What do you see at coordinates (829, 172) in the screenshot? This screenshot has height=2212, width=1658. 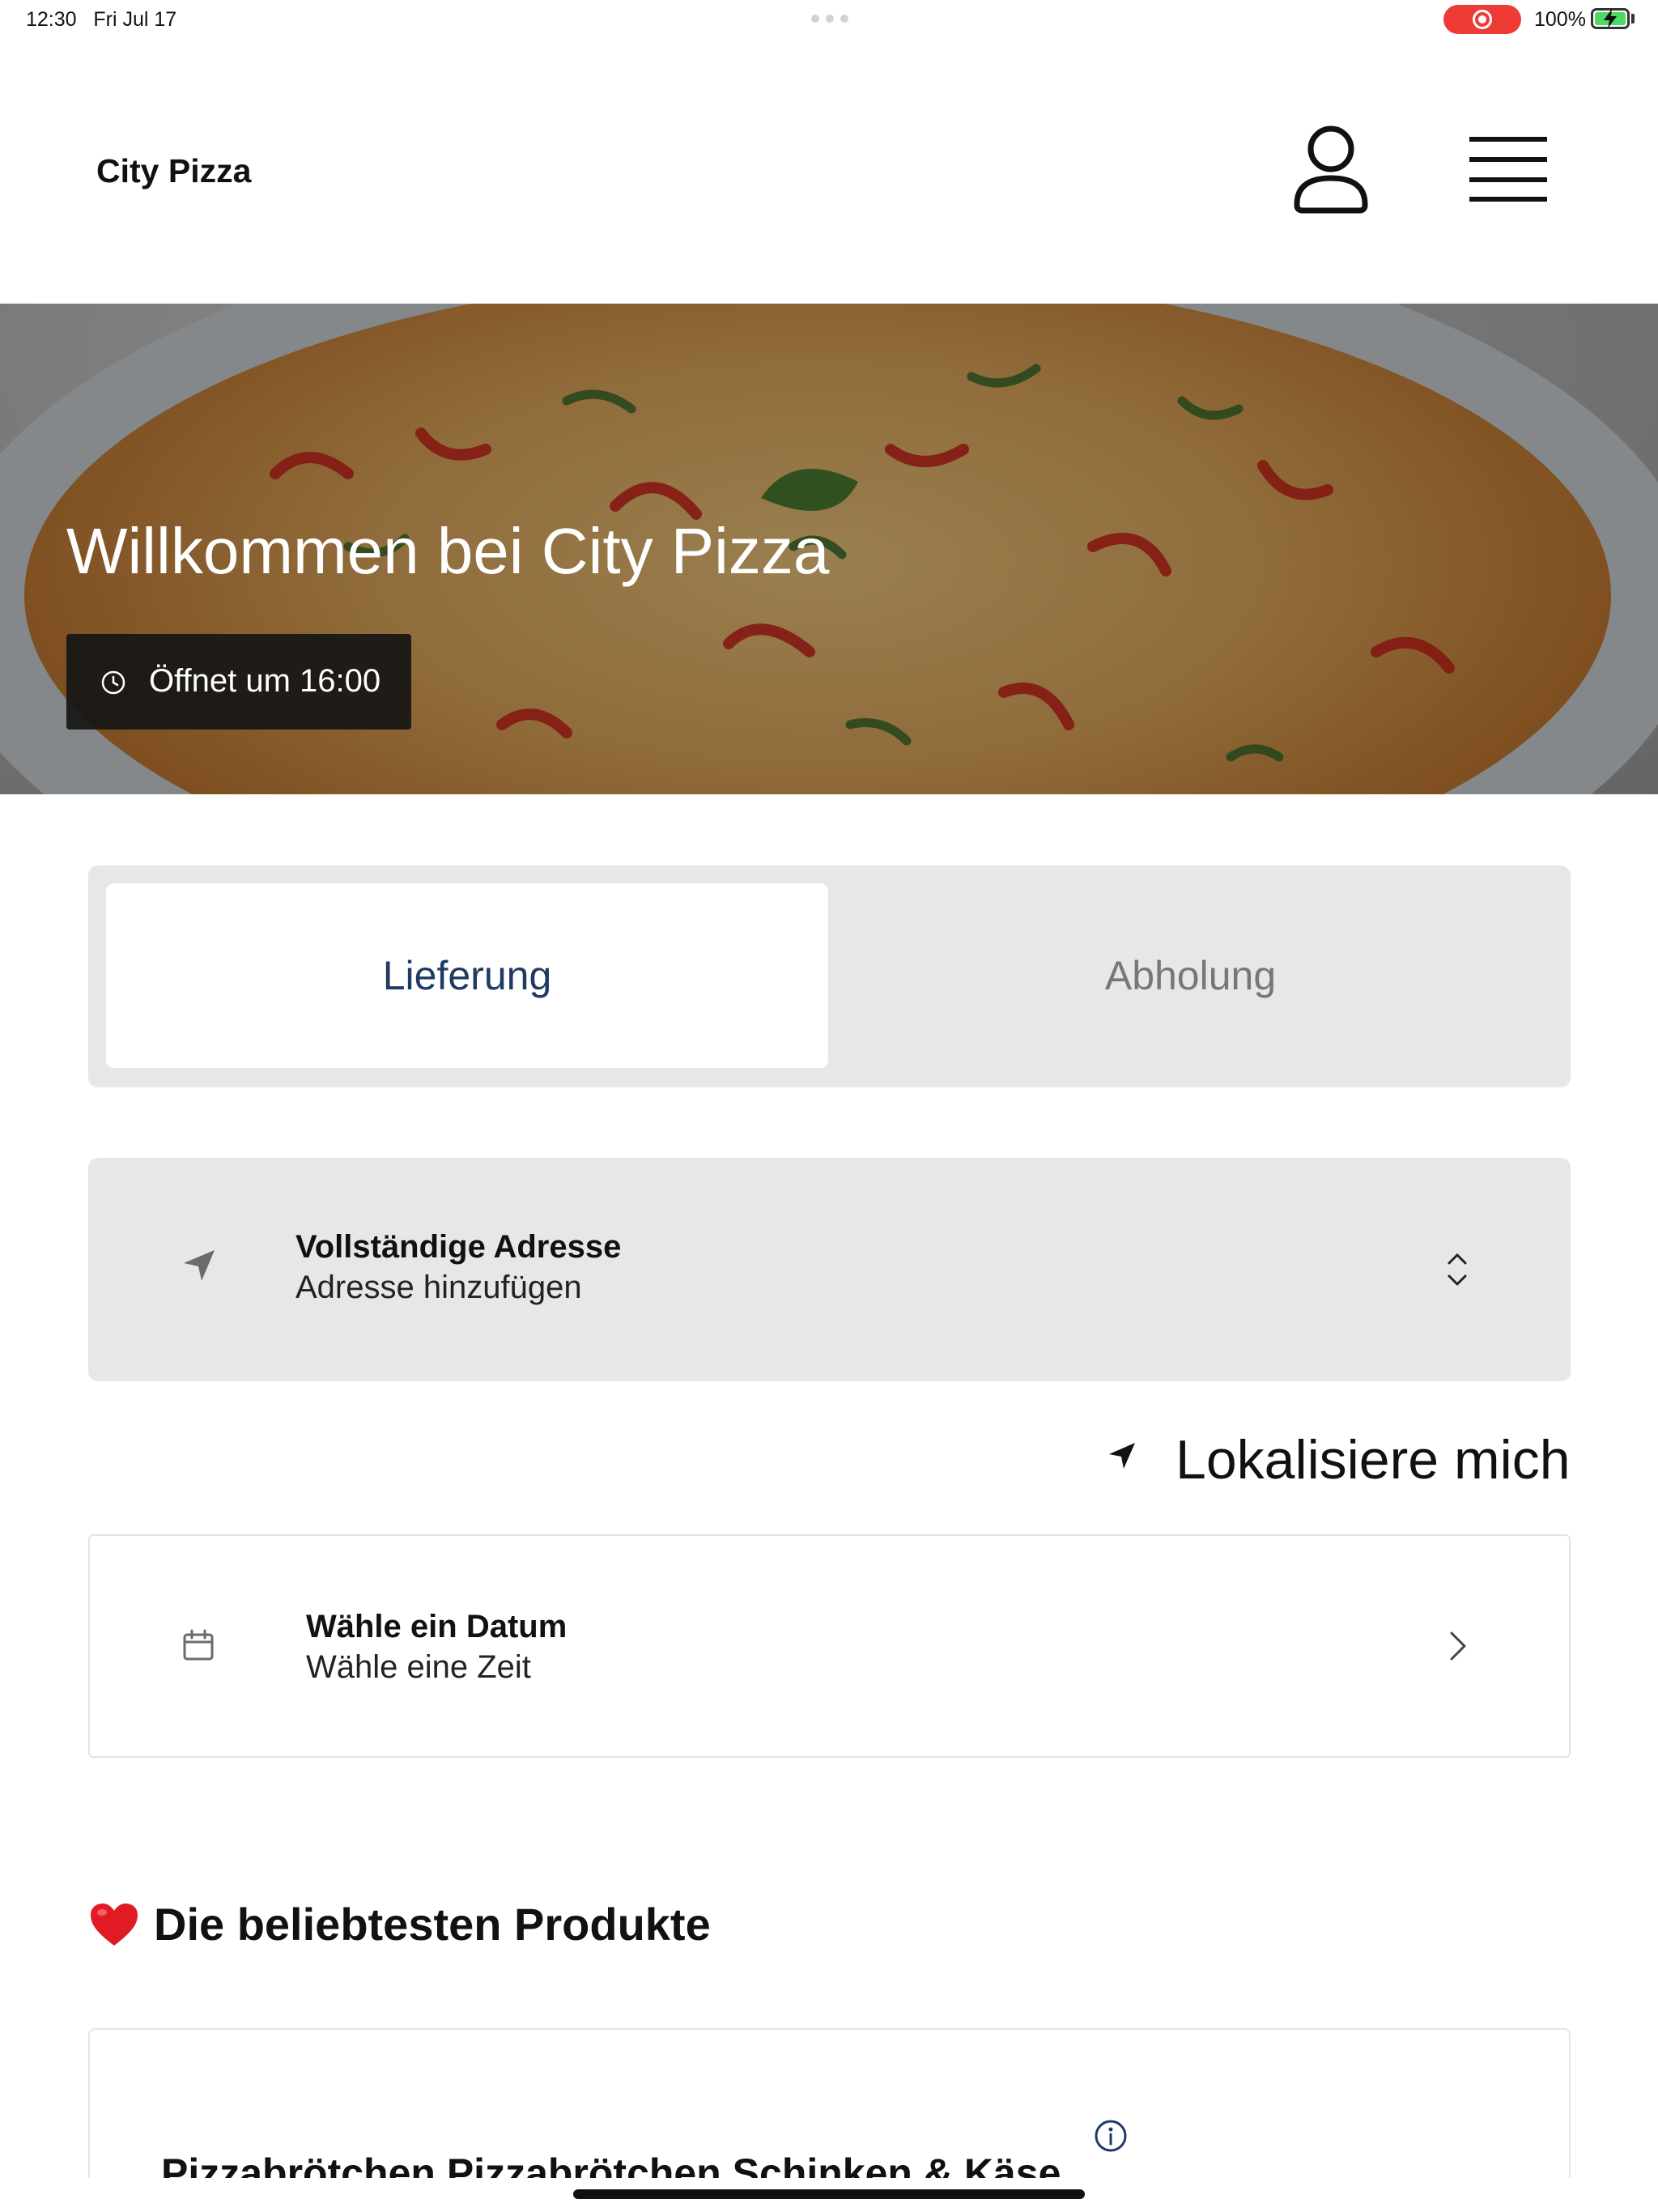 I see `app-header: City Pizza` at bounding box center [829, 172].